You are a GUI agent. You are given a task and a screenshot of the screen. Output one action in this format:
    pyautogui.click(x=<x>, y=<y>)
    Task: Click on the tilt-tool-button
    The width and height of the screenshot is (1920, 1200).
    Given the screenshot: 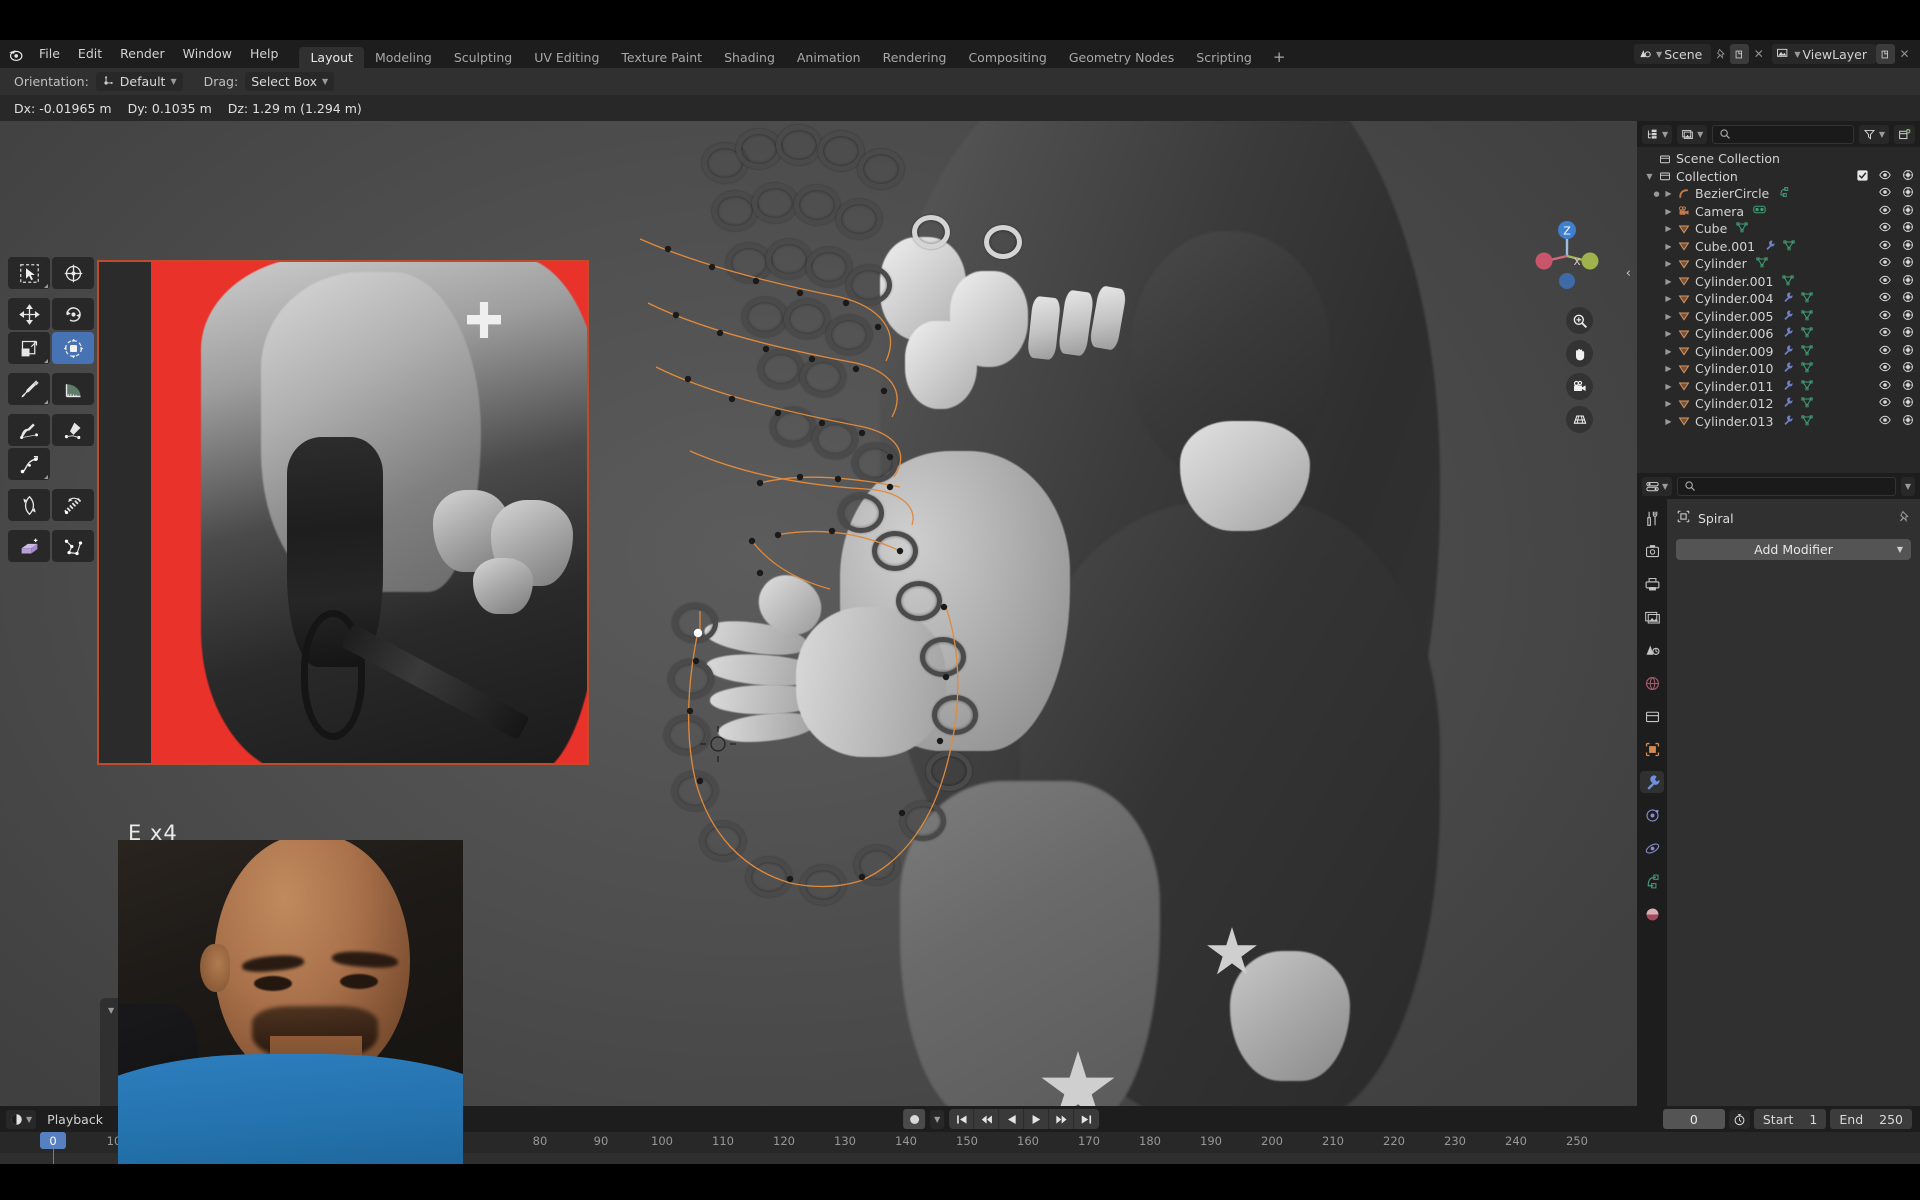 What is the action you would take?
    pyautogui.click(x=29, y=505)
    